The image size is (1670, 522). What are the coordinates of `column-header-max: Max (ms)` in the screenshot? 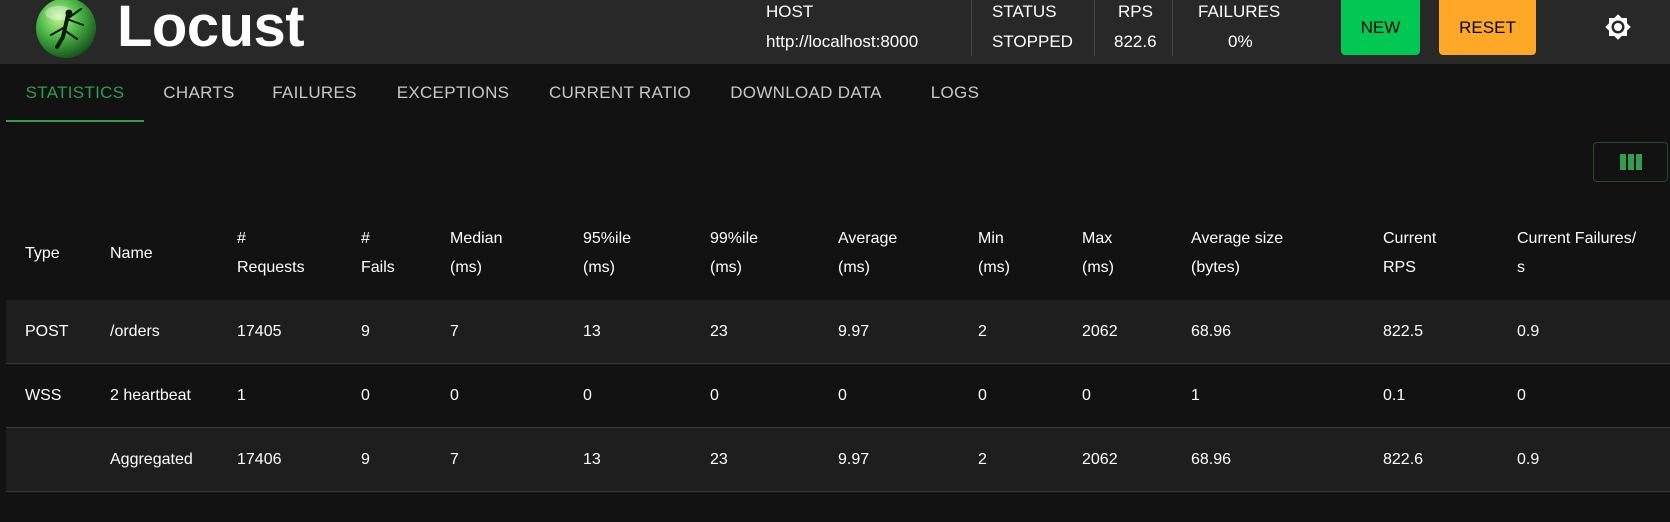 It's located at (1098, 253).